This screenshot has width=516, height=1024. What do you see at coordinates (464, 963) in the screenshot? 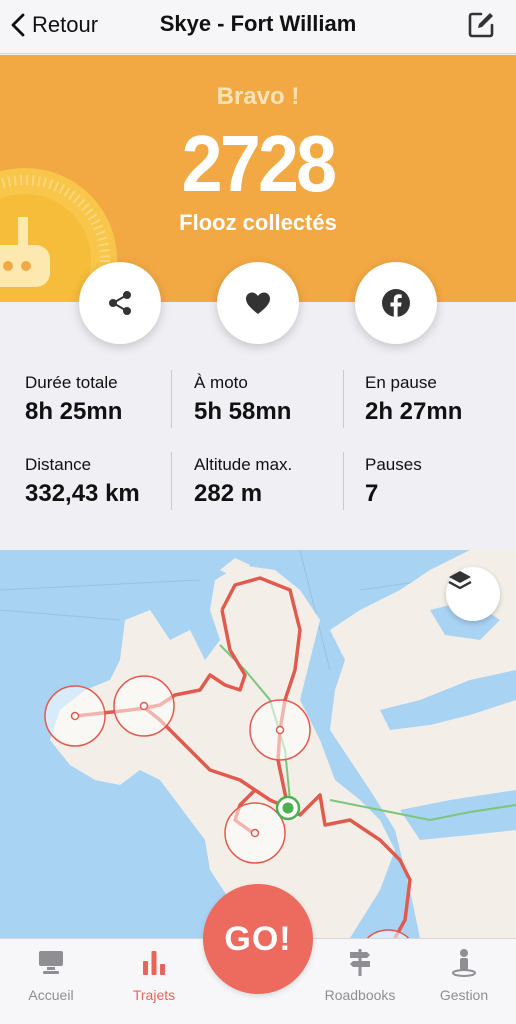
I see `person-icon` at bounding box center [464, 963].